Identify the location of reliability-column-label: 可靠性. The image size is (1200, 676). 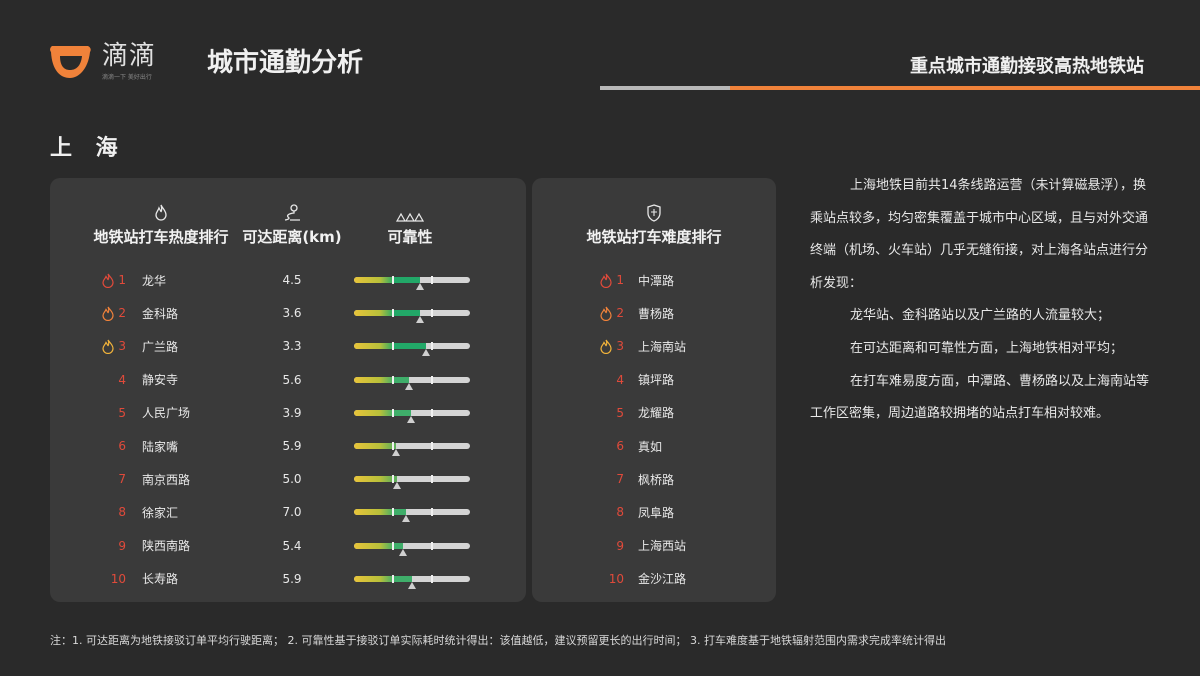
(410, 237).